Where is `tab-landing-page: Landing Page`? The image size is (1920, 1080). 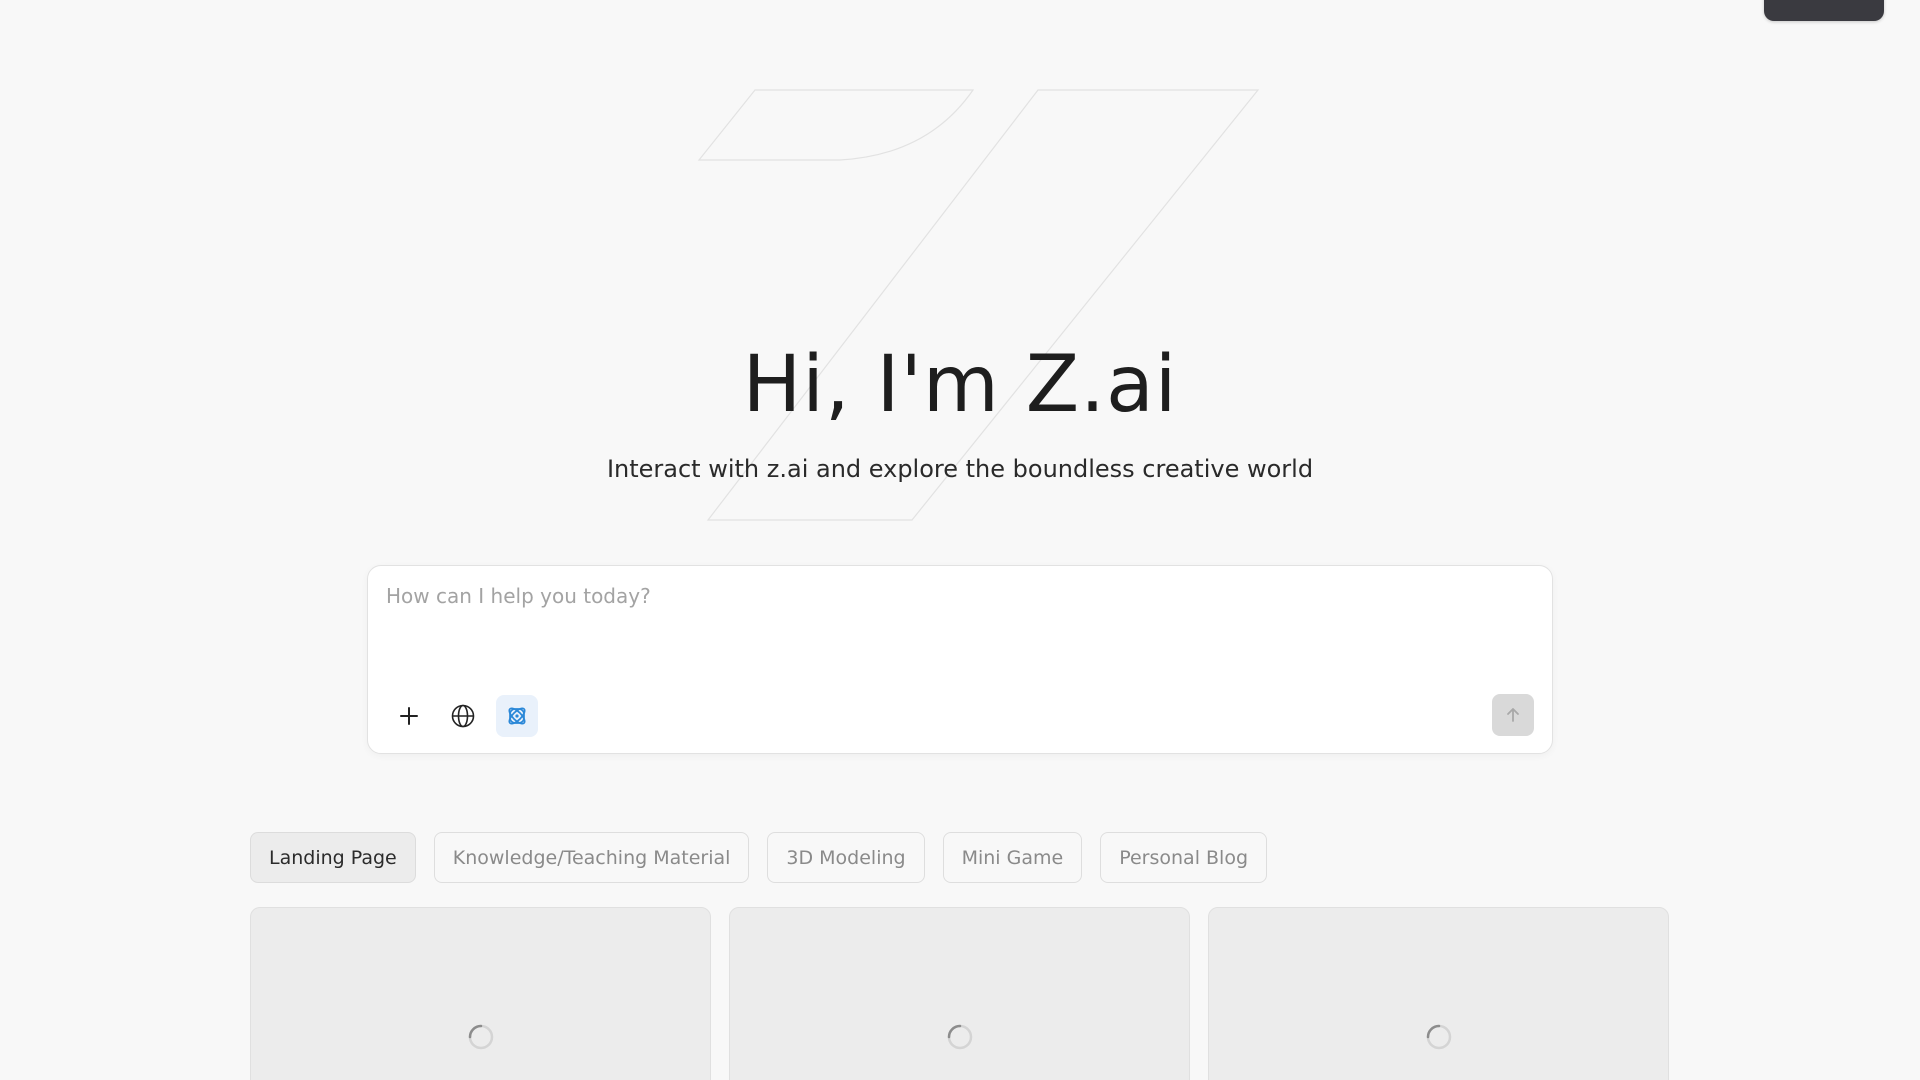 tab-landing-page: Landing Page is located at coordinates (333, 857).